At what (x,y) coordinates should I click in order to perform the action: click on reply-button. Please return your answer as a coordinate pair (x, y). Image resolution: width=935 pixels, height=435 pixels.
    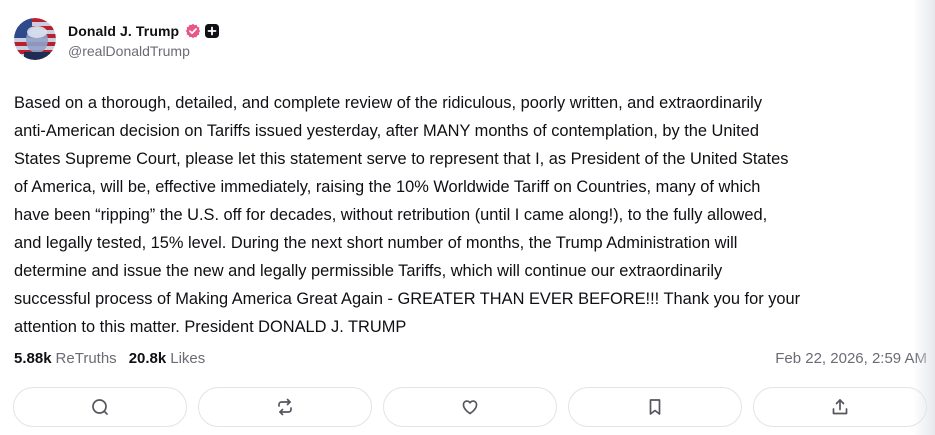
    Looking at the image, I should click on (100, 407).